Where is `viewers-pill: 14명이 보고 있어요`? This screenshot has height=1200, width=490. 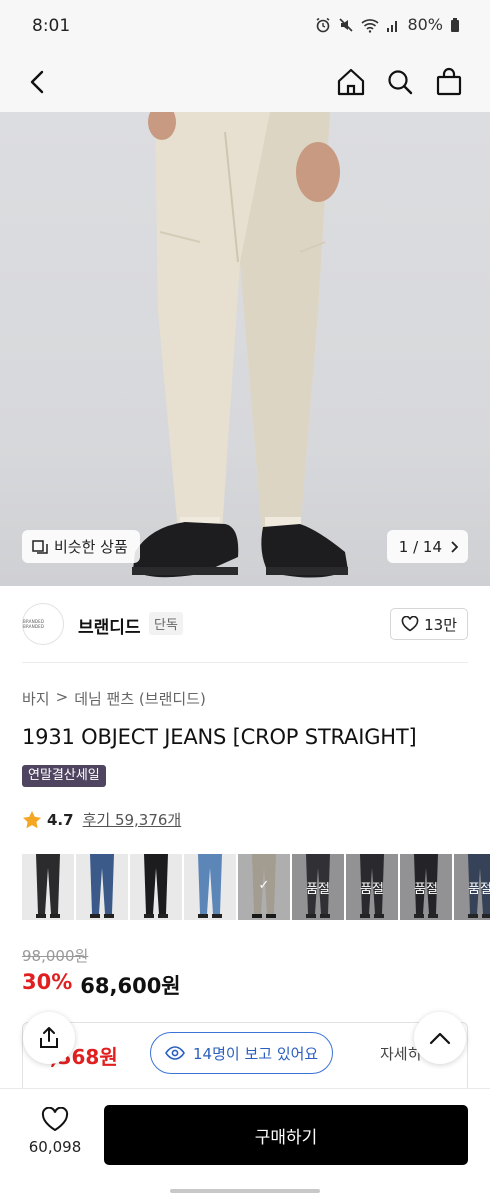
viewers-pill: 14명이 보고 있어요 is located at coordinates (242, 1053).